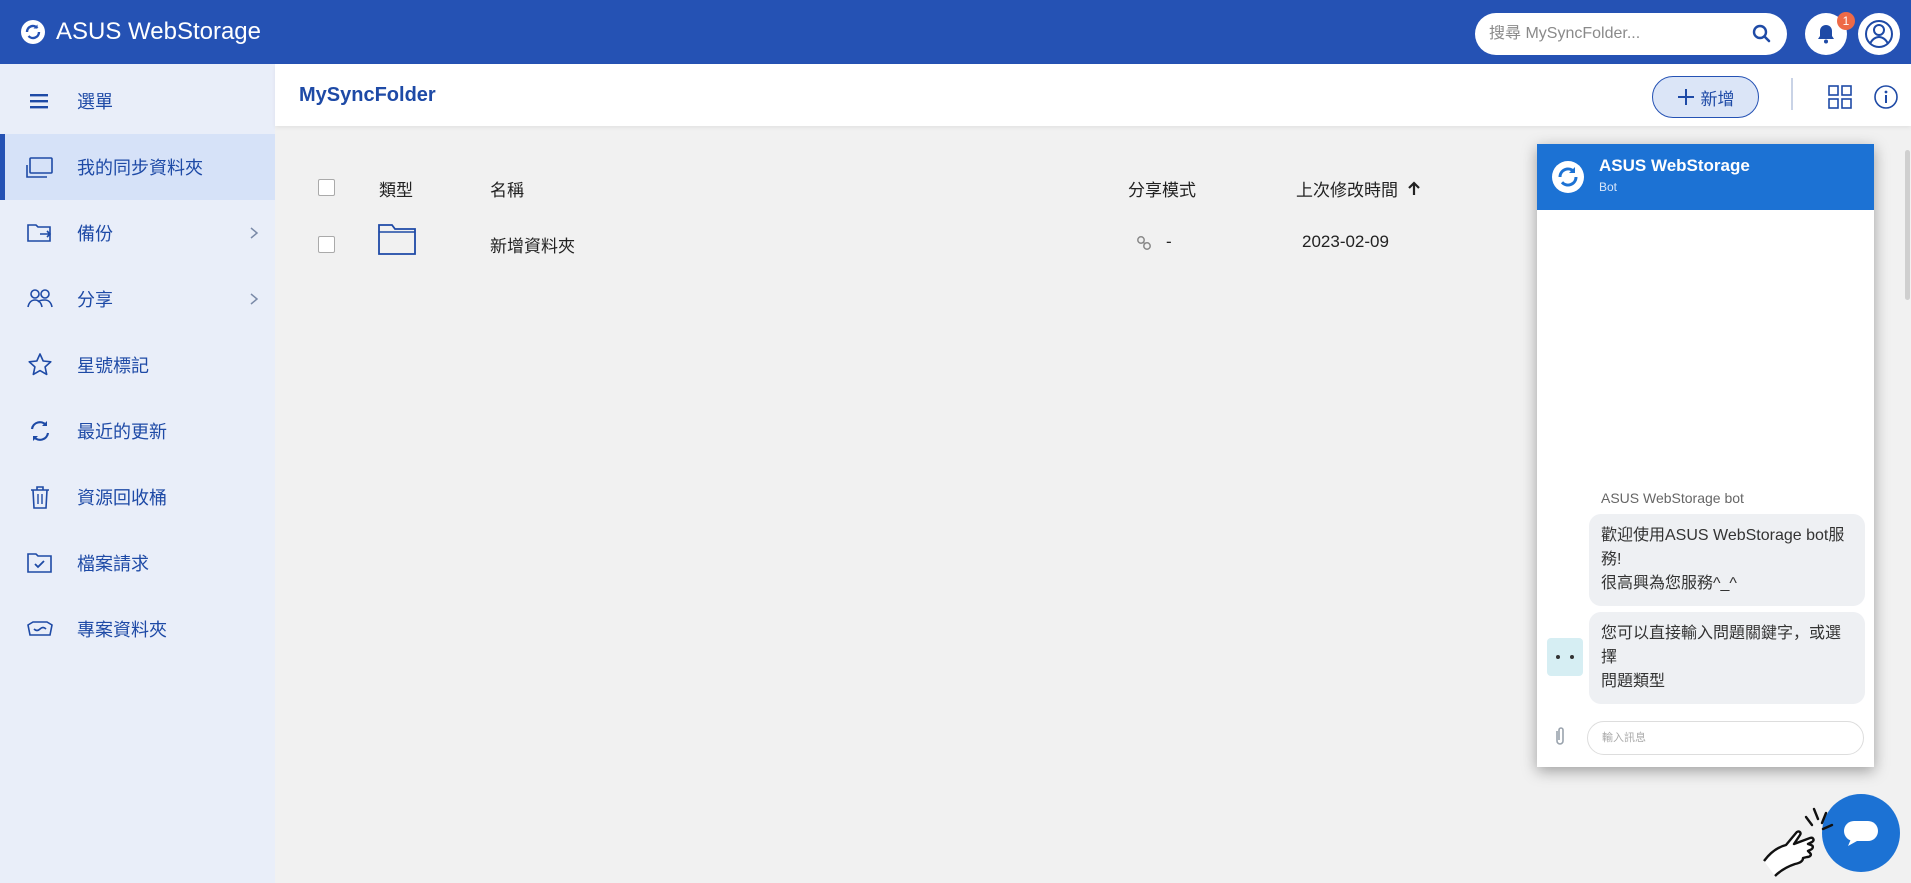  What do you see at coordinates (137, 233) in the screenshot?
I see `sidebar-item-backup: 備份` at bounding box center [137, 233].